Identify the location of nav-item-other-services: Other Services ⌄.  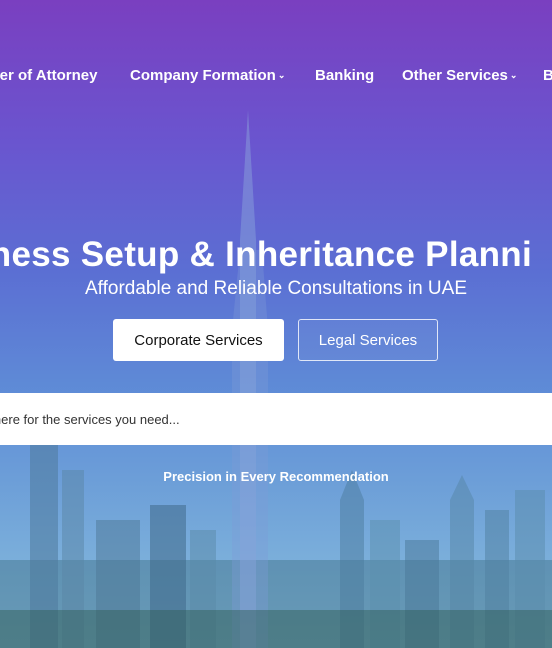
(459, 75).